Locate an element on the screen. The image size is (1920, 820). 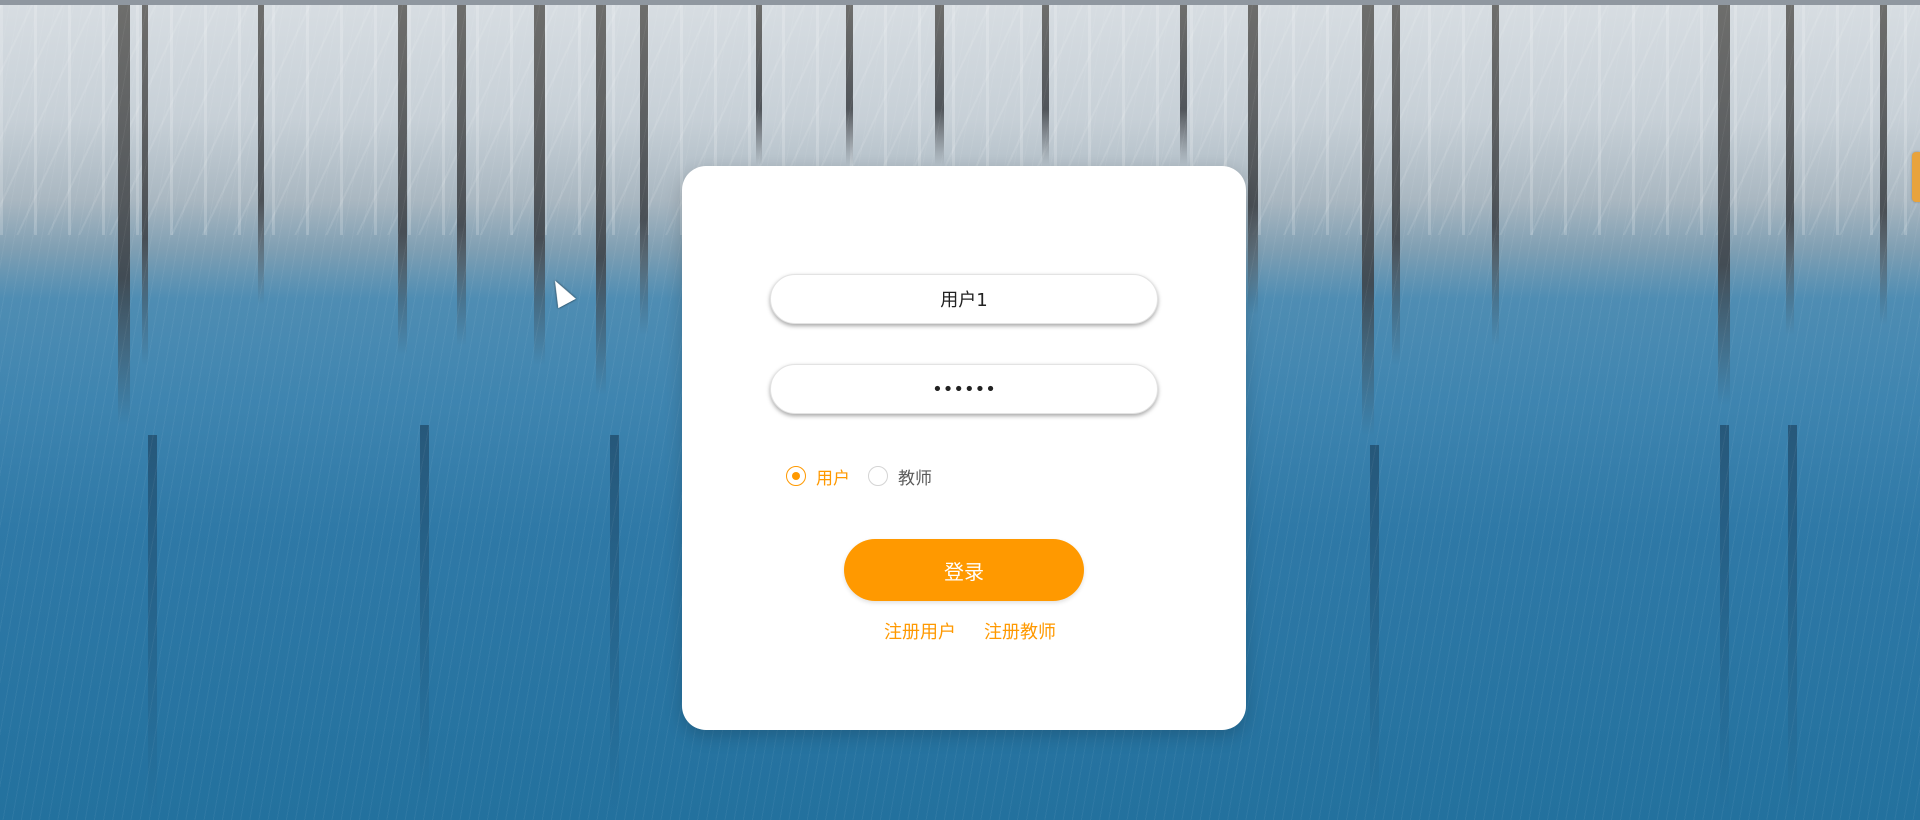
login-button: 登录 is located at coordinates (964, 570).